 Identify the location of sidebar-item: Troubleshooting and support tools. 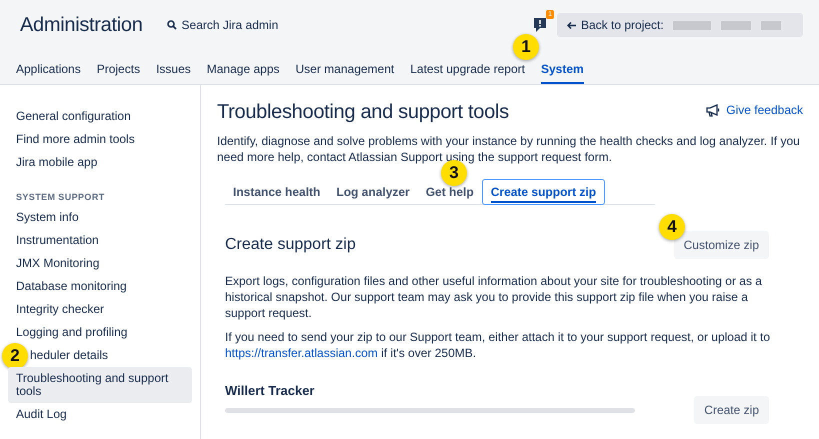
(100, 385).